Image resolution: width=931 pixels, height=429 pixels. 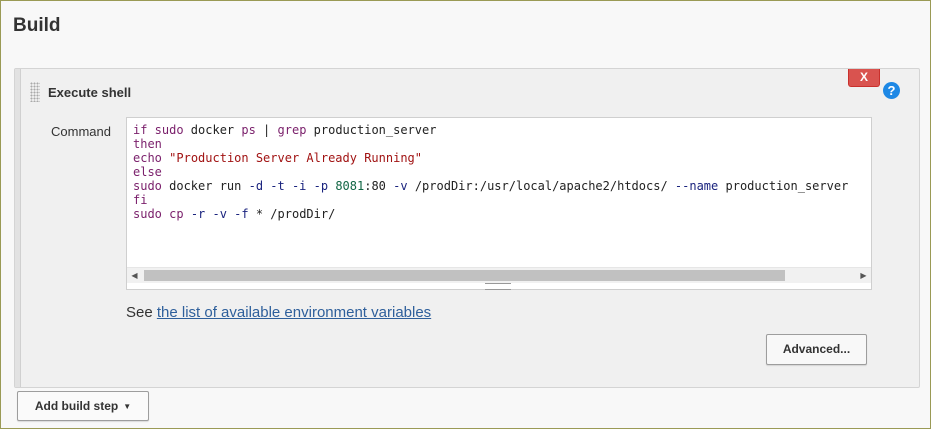 What do you see at coordinates (205, 186) in the screenshot?
I see `code-token: docker run` at bounding box center [205, 186].